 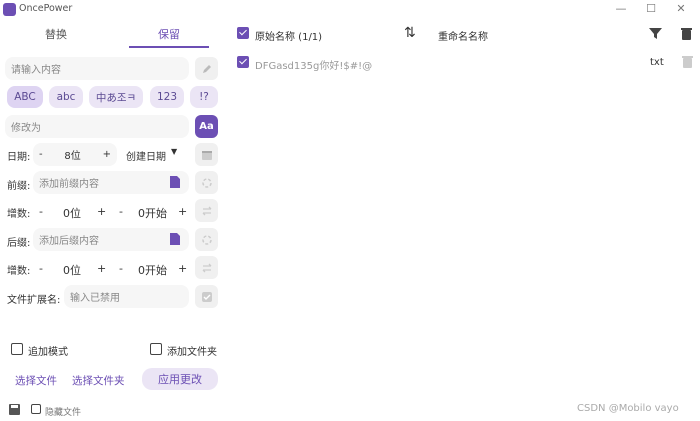 I want to click on hide-files-label: 隐藏文件, so click(x=63, y=413).